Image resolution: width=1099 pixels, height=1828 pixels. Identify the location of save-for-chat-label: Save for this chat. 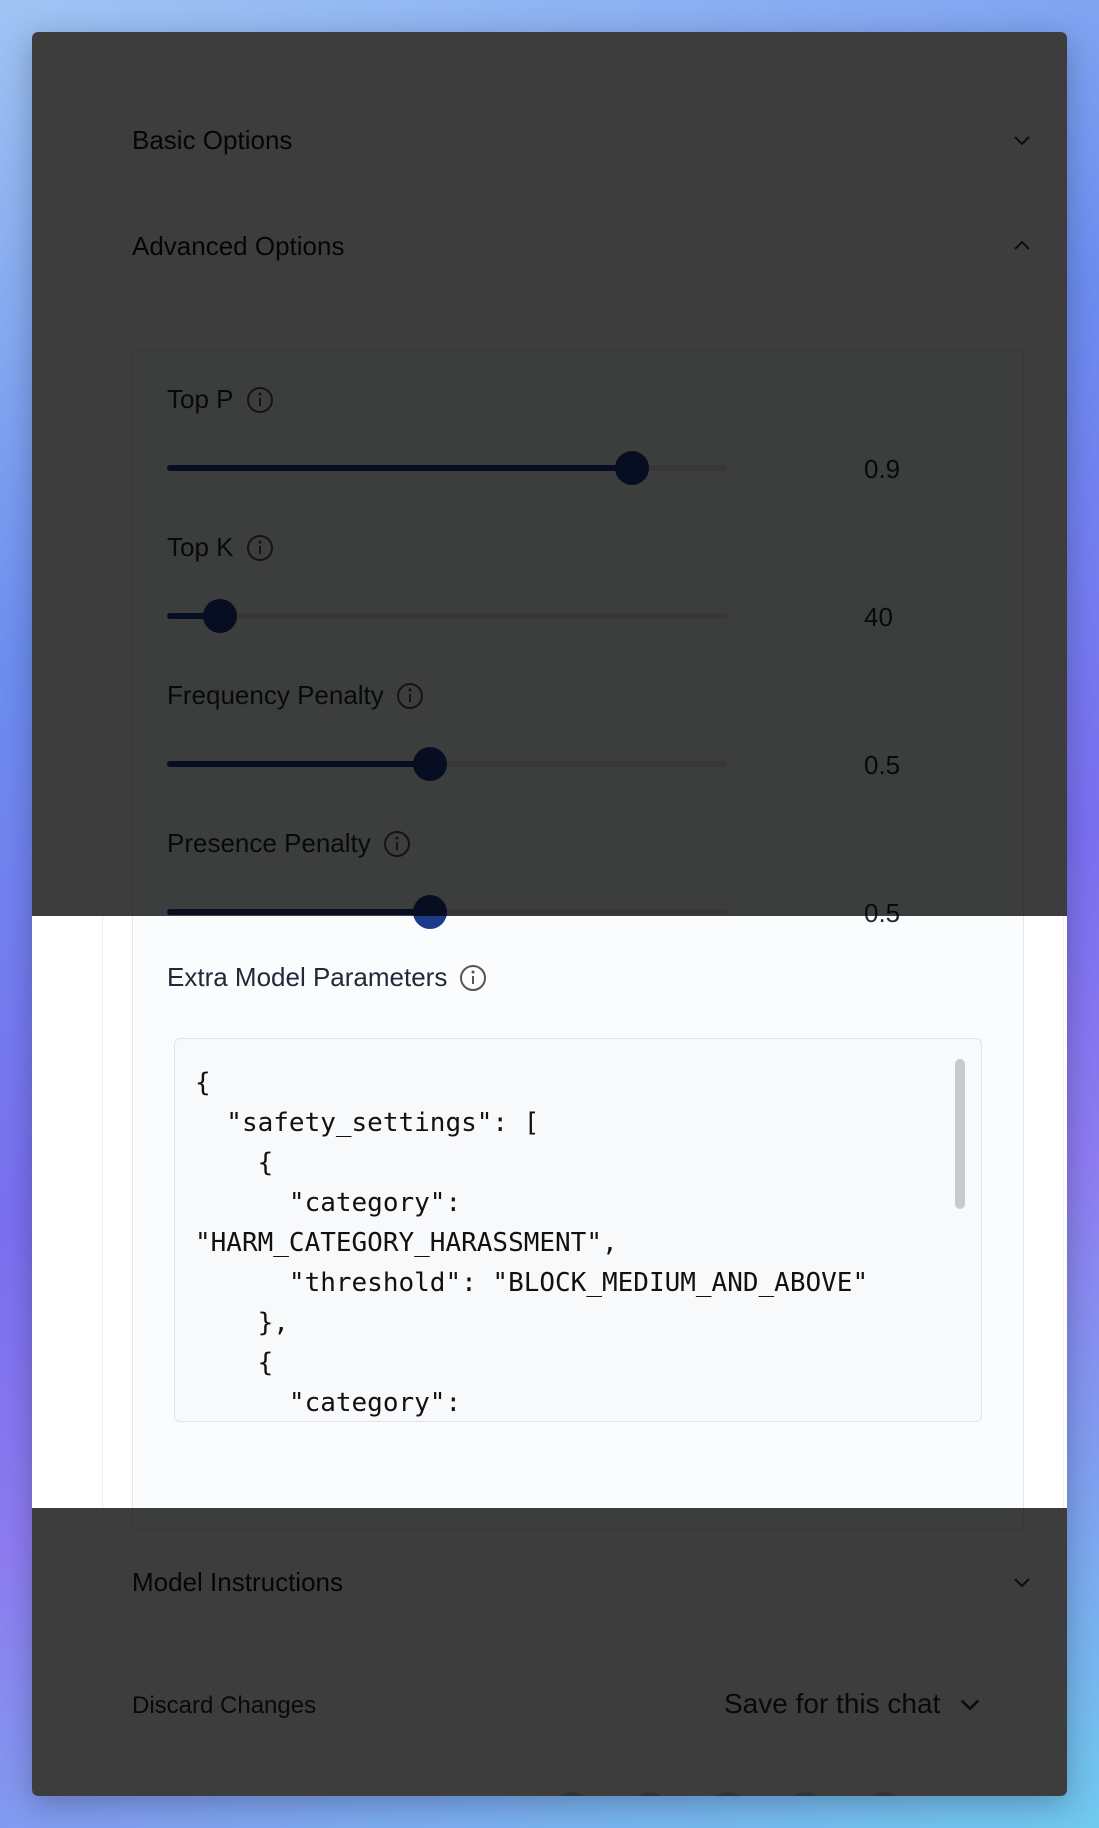
(832, 1703).